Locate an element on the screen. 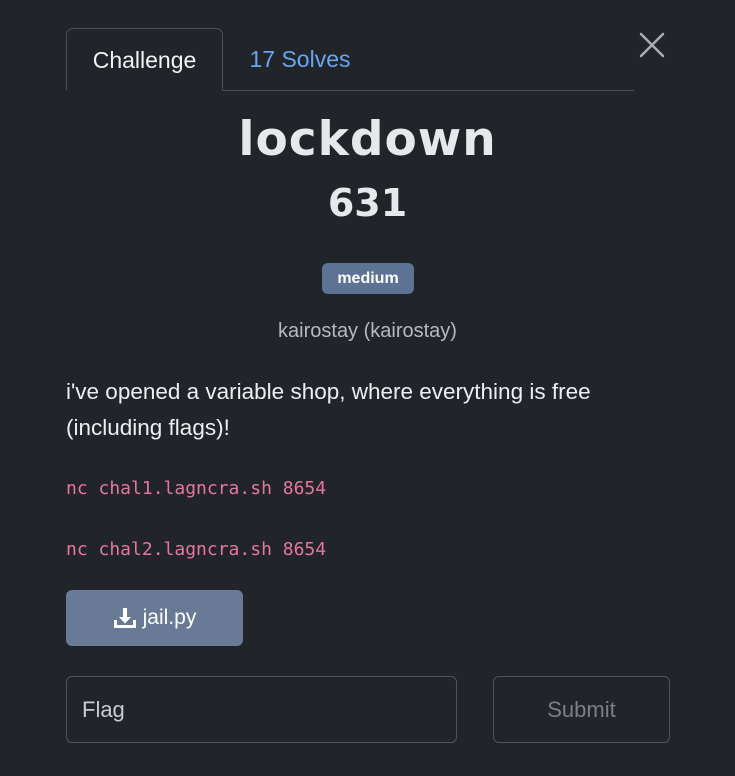  challenge-points: 631 is located at coordinates (367, 203).